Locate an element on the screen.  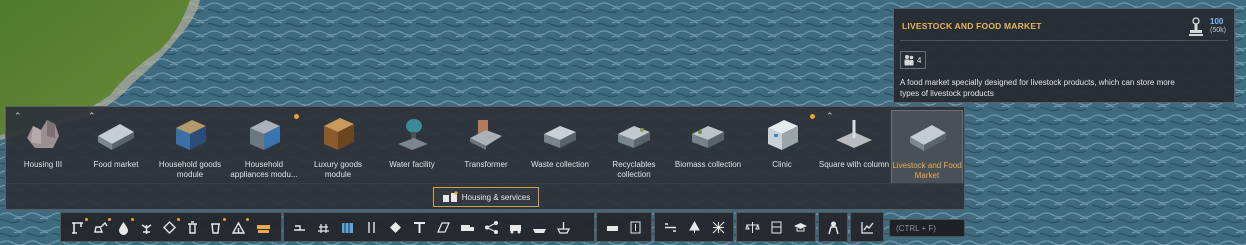
conveyor-icon is located at coordinates (299, 227).